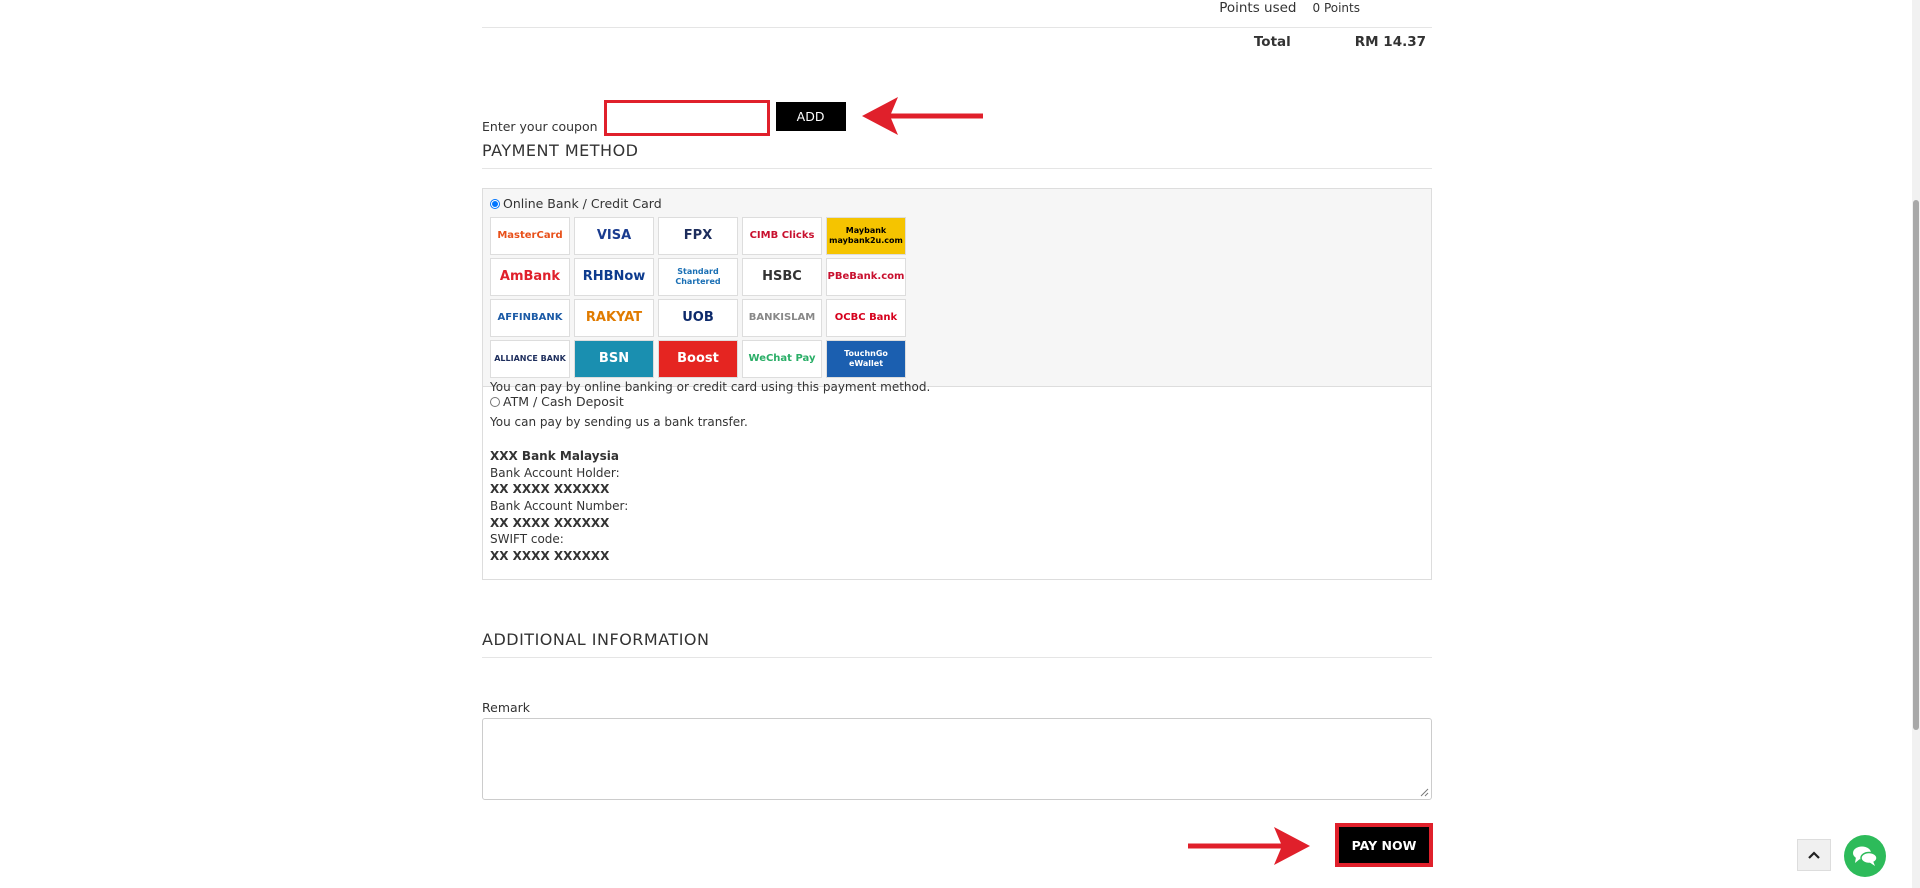 The width and height of the screenshot is (1920, 888). I want to click on logo-text: Boost, so click(698, 358).